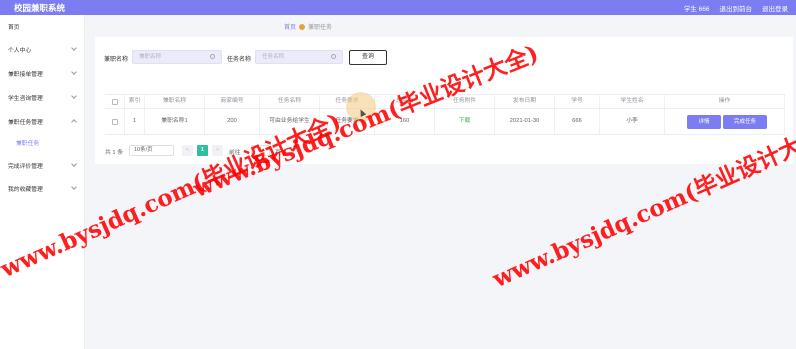 The height and width of the screenshot is (349, 796). What do you see at coordinates (177, 57) in the screenshot?
I see `job-name-search-input: 兼职名称` at bounding box center [177, 57].